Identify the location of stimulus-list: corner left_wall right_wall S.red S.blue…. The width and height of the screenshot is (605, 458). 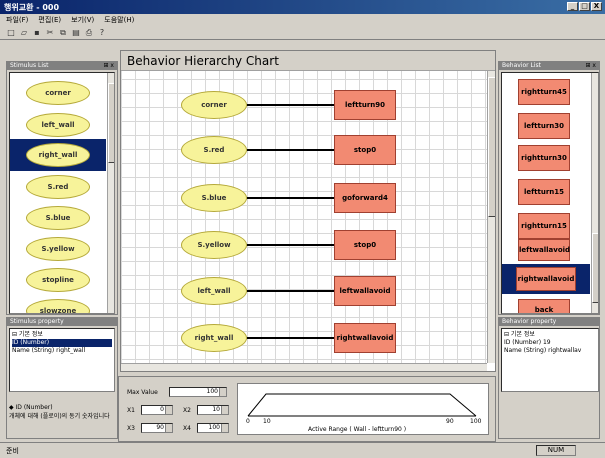
(62, 193).